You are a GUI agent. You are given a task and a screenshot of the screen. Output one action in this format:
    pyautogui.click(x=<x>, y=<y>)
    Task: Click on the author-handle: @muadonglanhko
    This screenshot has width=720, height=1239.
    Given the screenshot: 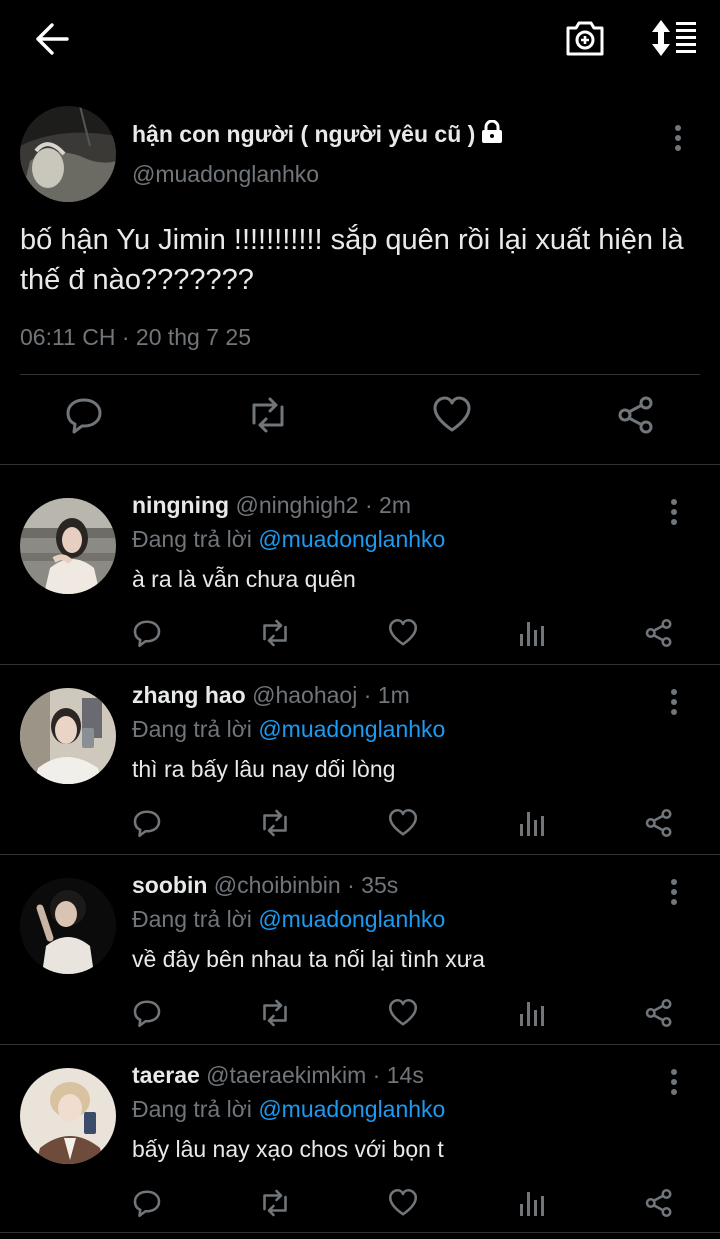 What is the action you would take?
    pyautogui.click(x=225, y=174)
    